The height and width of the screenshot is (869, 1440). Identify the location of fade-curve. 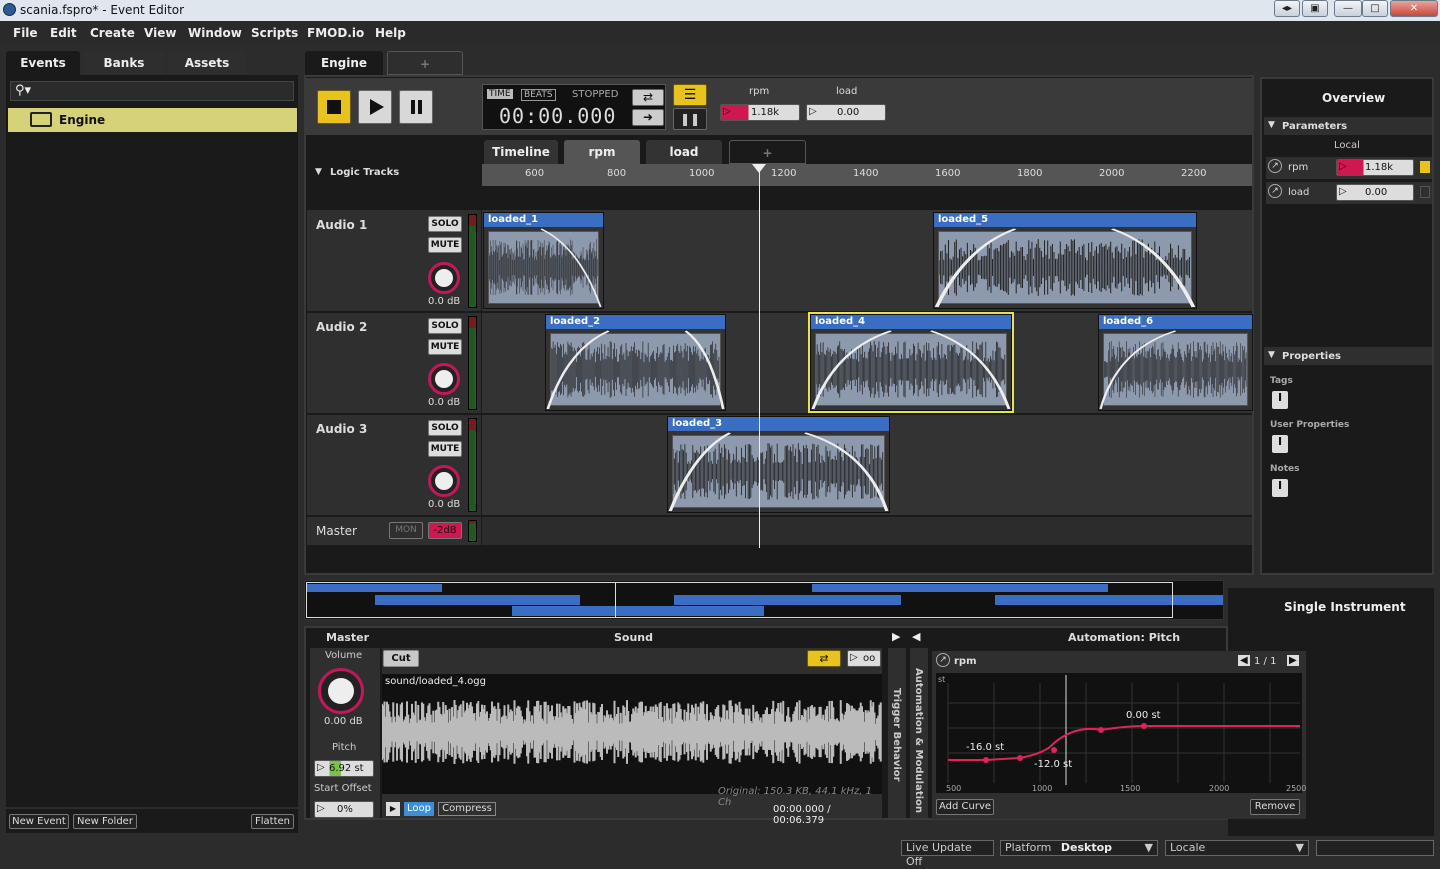
(1065, 268).